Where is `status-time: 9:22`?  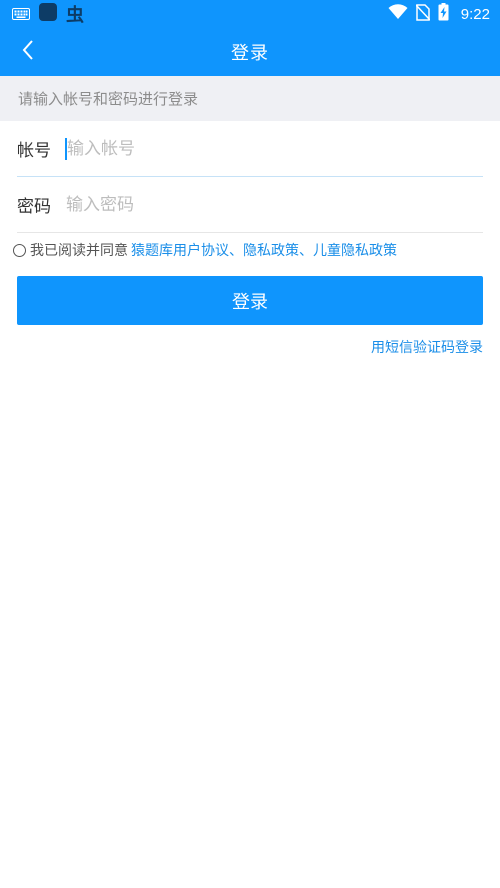 status-time: 9:22 is located at coordinates (475, 14).